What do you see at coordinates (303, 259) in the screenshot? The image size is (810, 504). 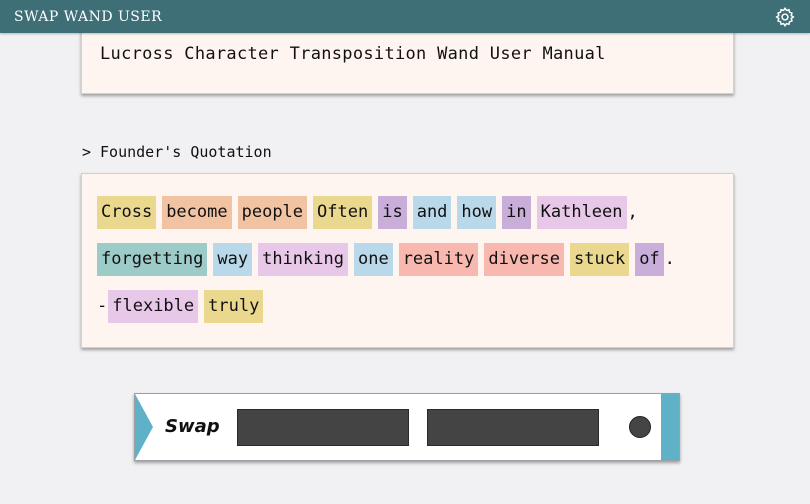 I see `word-token: thinking` at bounding box center [303, 259].